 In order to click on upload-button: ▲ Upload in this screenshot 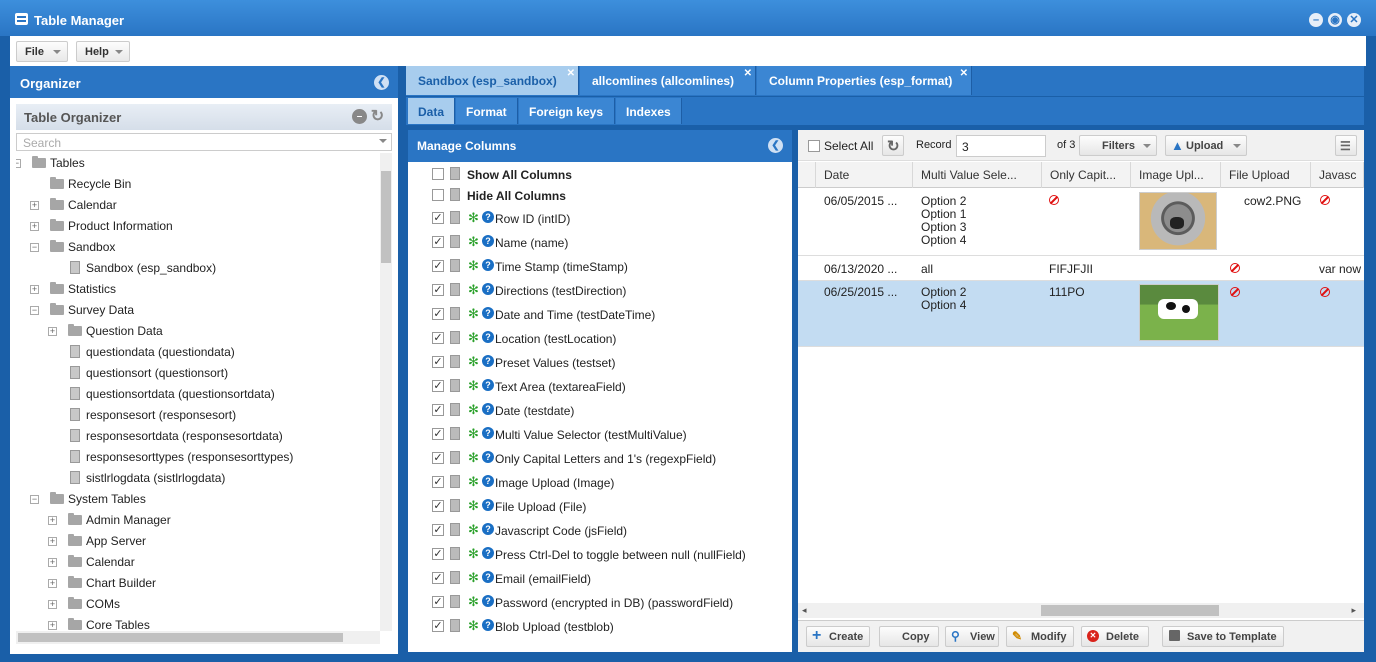, I will do `click(1206, 145)`.